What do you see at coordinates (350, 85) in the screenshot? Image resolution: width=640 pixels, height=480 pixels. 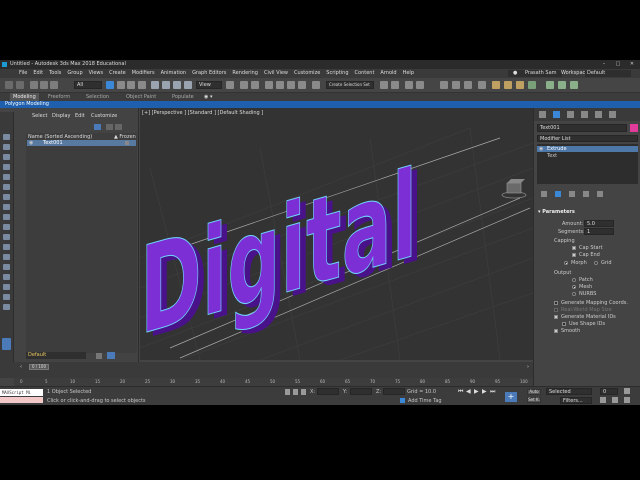 I see `named-selection-set-dropdown: Create Selection Set` at bounding box center [350, 85].